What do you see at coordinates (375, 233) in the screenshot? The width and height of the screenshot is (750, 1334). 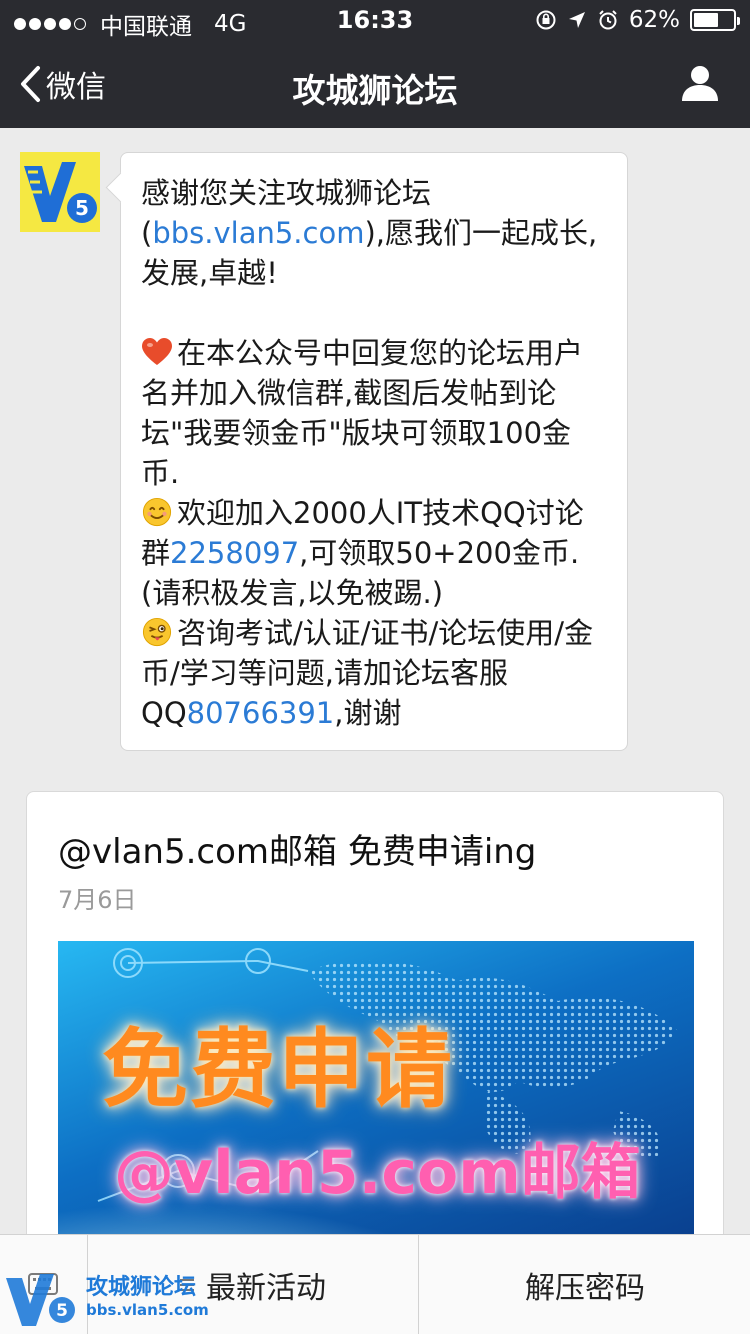 I see `intro-paragraph: 感谢您关注攻城狮论坛(bbs.vlan5.com),愿我们一起成长,发展,卓越!` at bounding box center [375, 233].